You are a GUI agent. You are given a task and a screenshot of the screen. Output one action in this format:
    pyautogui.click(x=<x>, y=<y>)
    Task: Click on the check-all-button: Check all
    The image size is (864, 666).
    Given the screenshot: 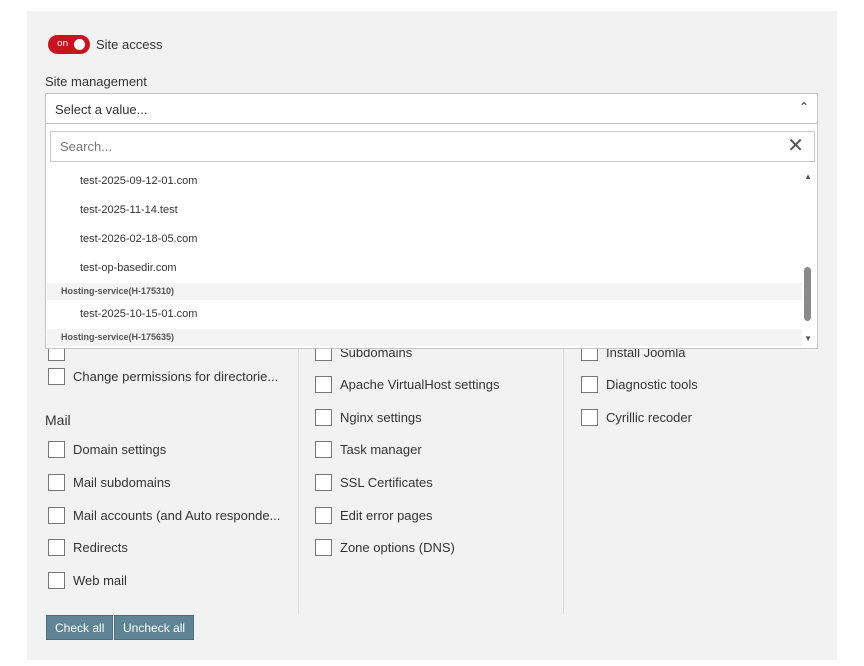 What is the action you would take?
    pyautogui.click(x=80, y=627)
    